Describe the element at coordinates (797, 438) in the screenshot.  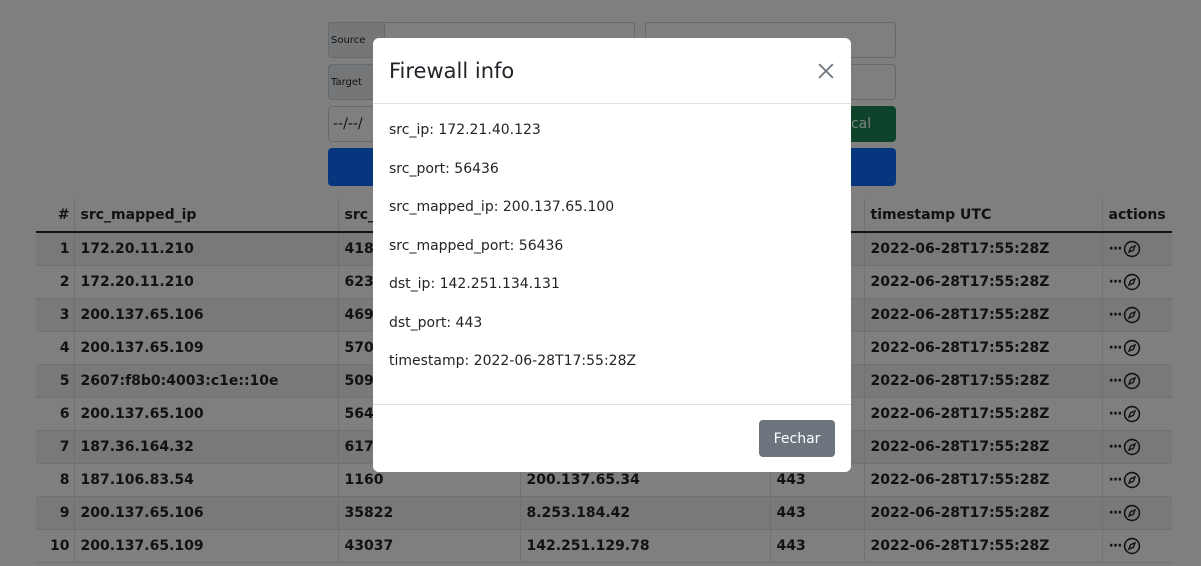
I see `fechar-button: Fechar` at that location.